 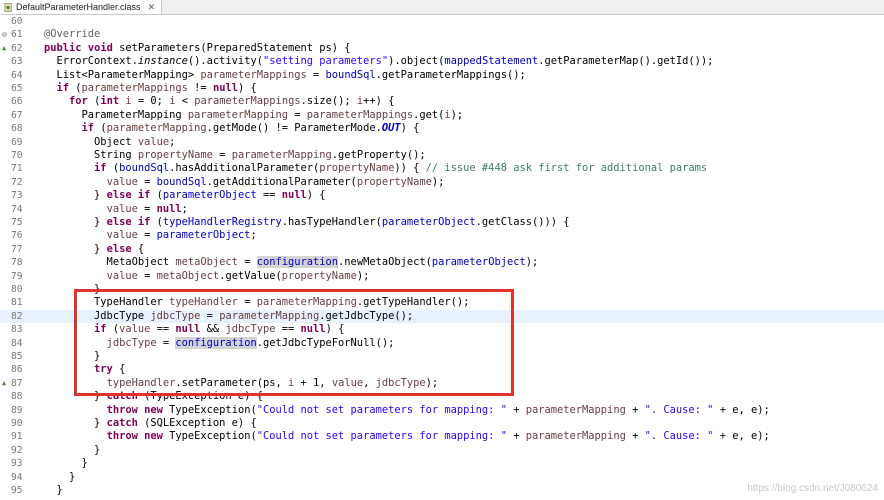 I want to click on line-number: 75, so click(x=17, y=222).